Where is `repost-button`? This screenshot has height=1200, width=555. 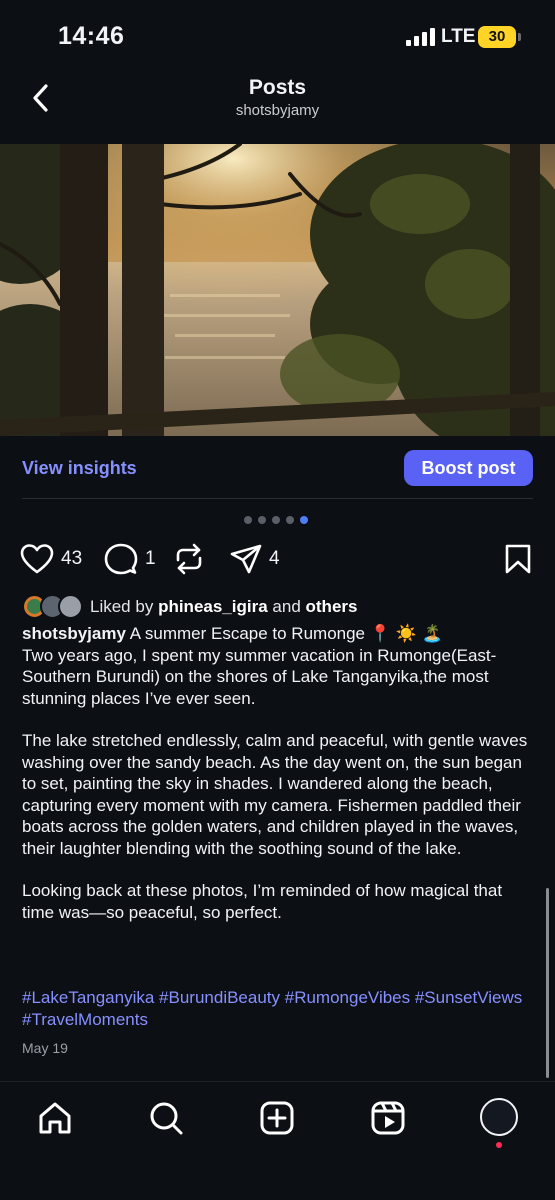 repost-button is located at coordinates (189, 559).